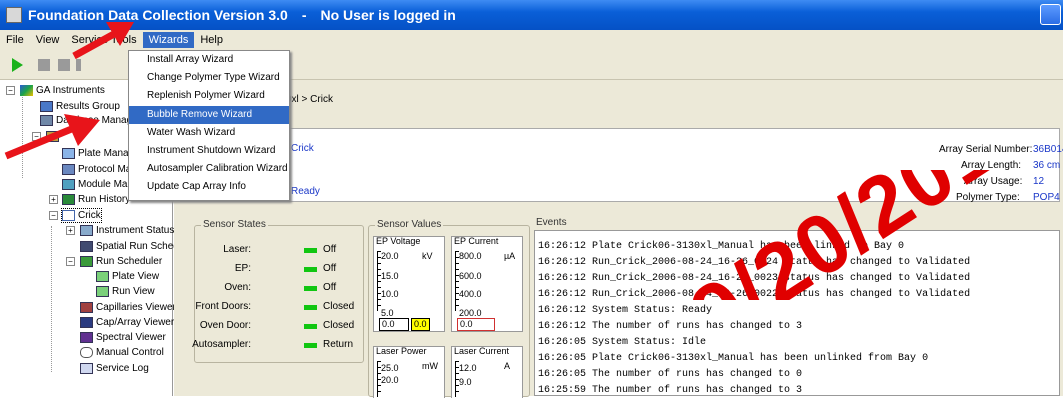  I want to click on tree-item-plate-view: Plate View, so click(127, 276).